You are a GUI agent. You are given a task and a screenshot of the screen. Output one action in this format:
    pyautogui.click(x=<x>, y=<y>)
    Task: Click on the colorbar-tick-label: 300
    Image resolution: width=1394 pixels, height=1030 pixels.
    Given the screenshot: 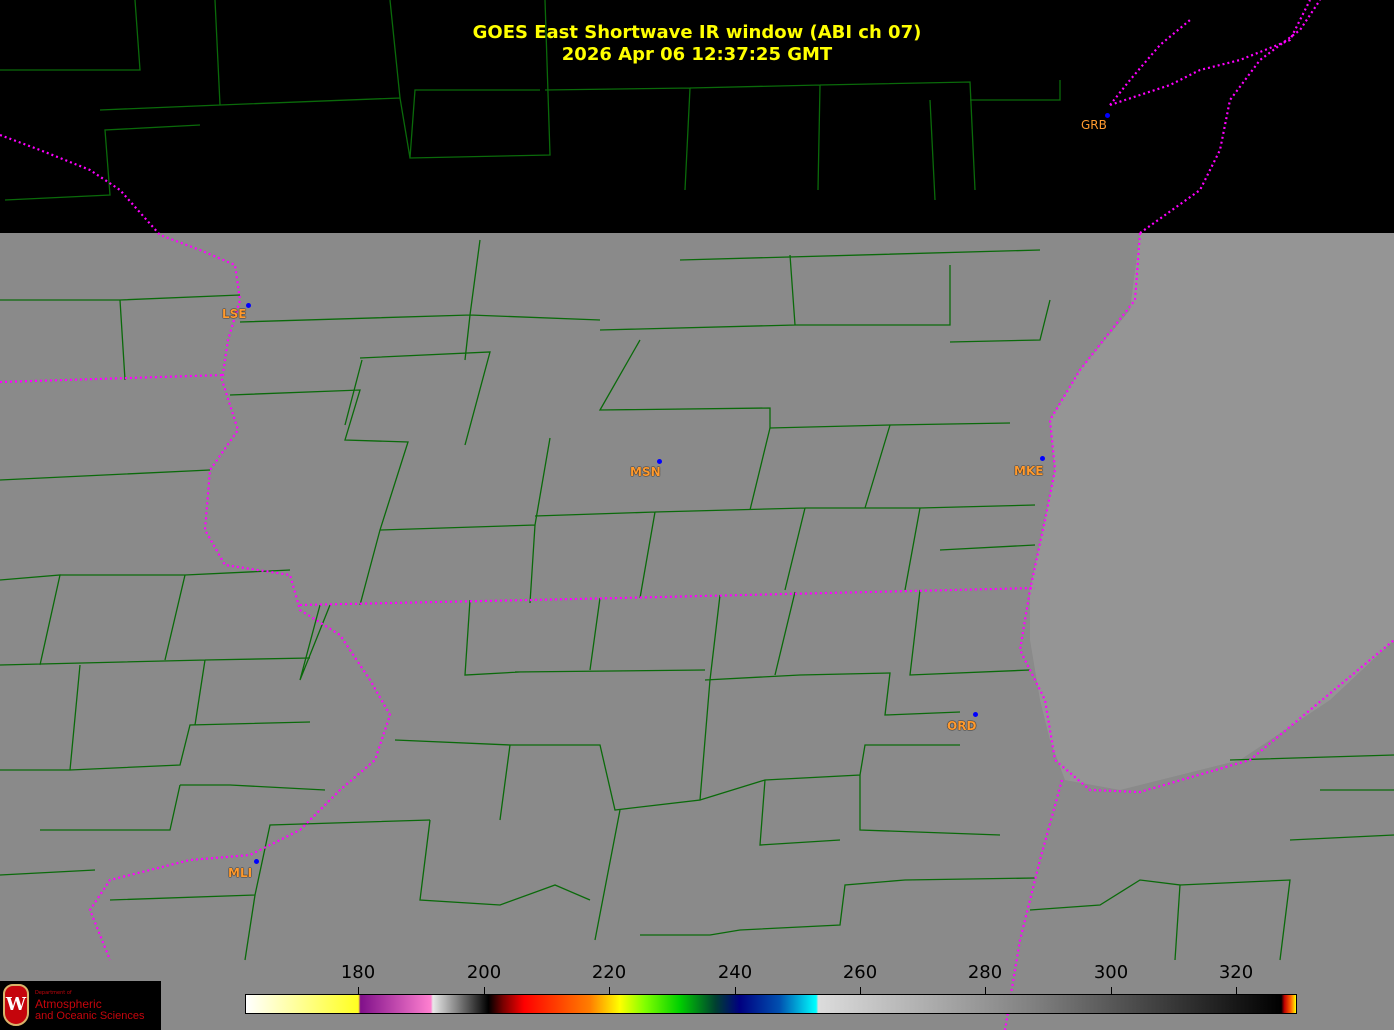 What is the action you would take?
    pyautogui.click(x=1111, y=972)
    